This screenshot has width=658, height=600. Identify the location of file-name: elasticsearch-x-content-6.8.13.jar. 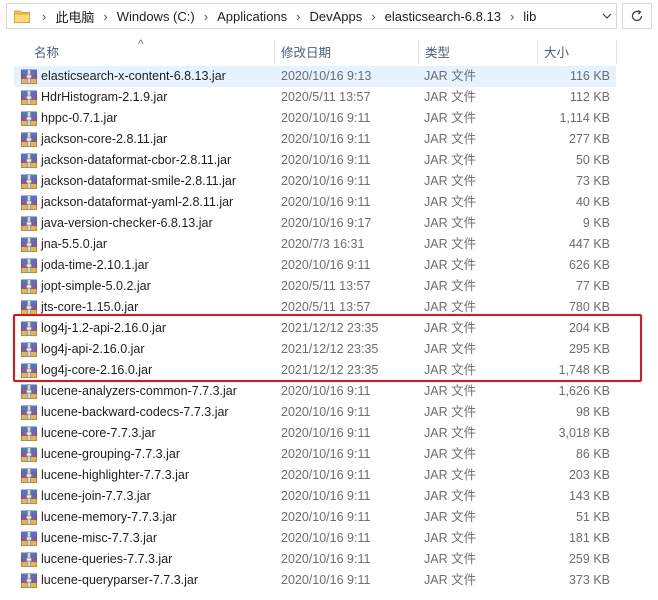
(133, 76).